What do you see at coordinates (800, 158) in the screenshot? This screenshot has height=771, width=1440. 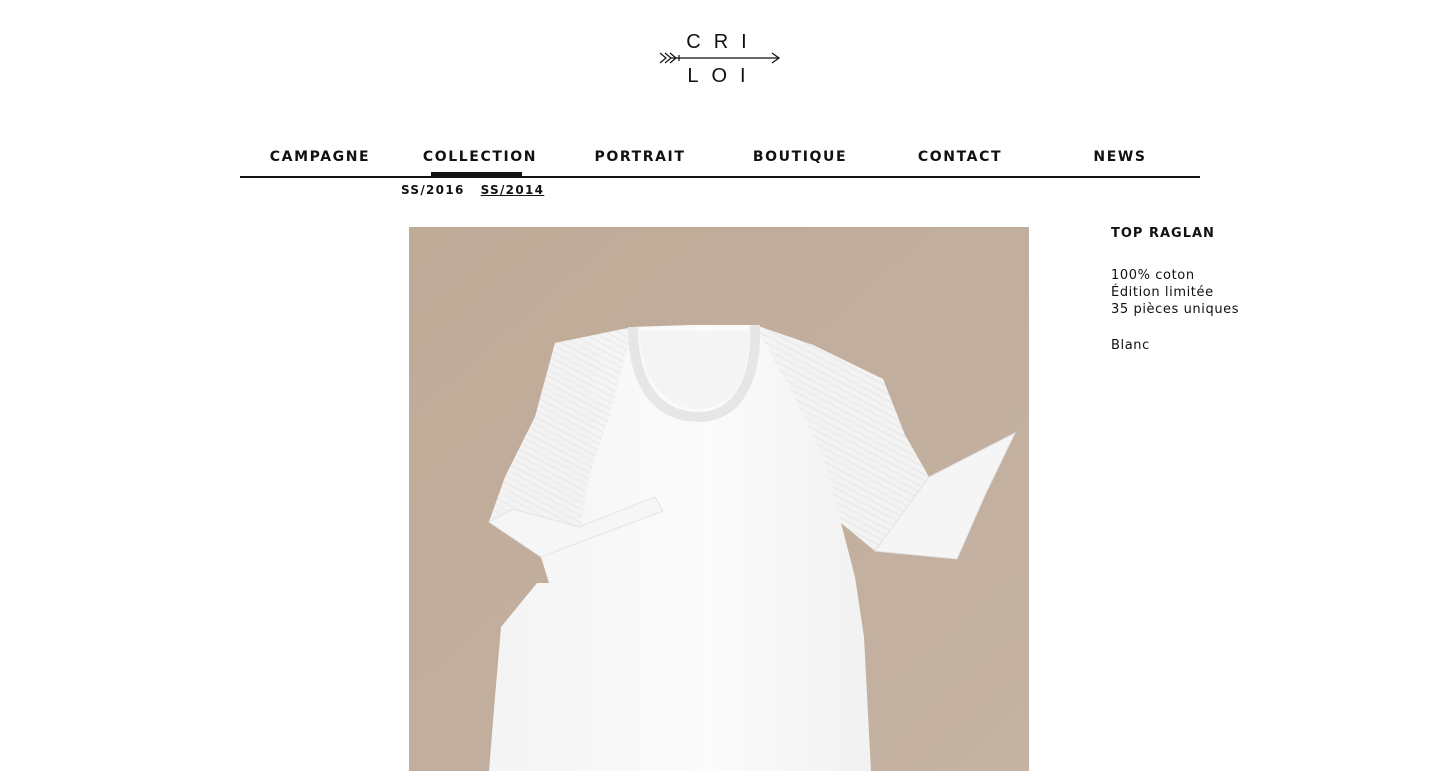 I see `nav-item-boutique: BOUTIQUE` at bounding box center [800, 158].